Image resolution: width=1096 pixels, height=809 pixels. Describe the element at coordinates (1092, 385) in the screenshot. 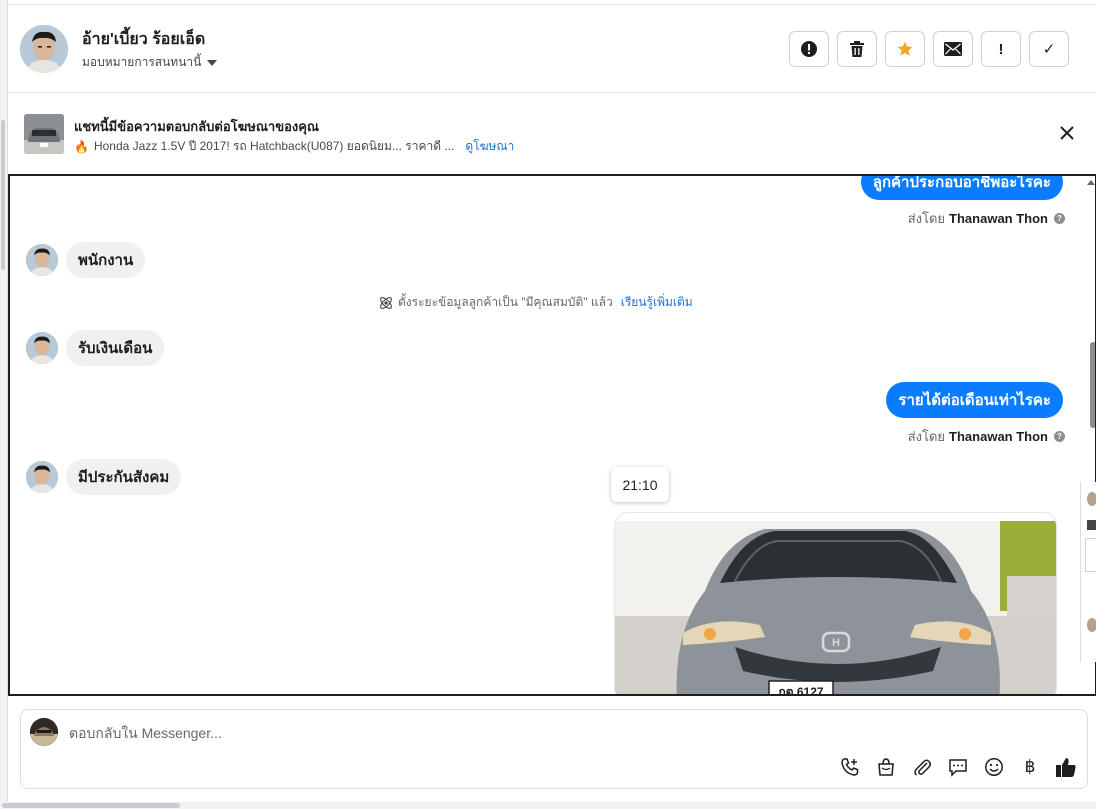

I see `thread-scrollbar-thumb` at that location.